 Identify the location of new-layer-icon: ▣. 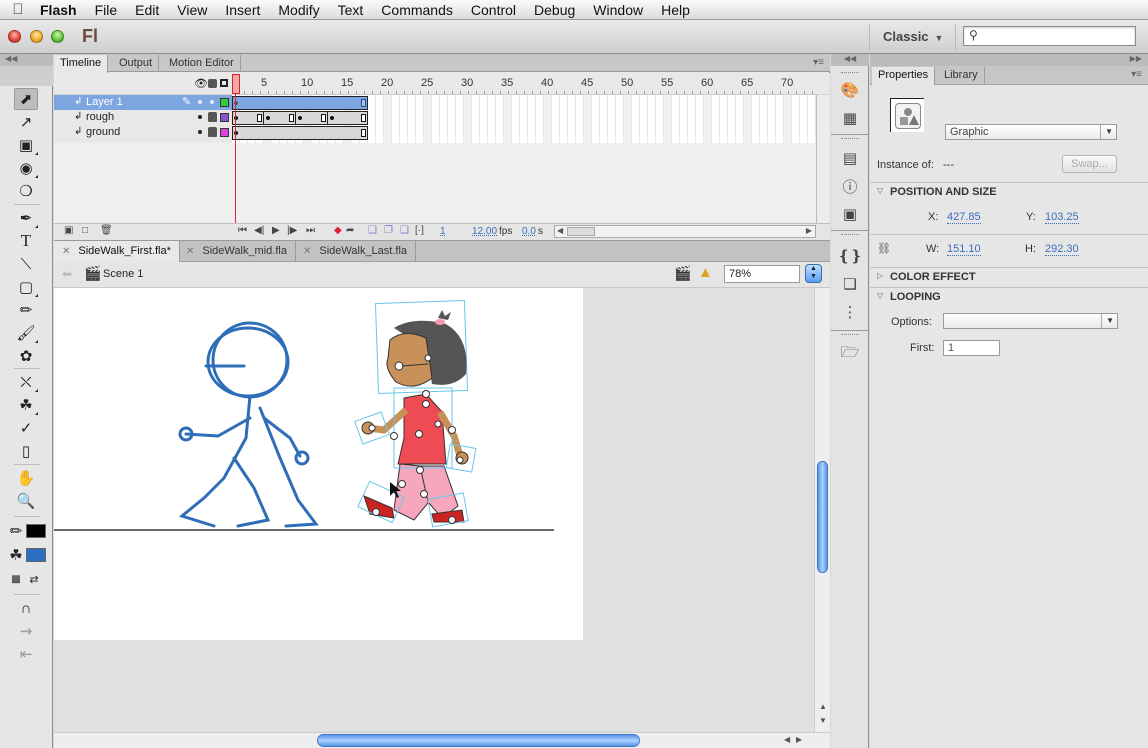
(68, 230).